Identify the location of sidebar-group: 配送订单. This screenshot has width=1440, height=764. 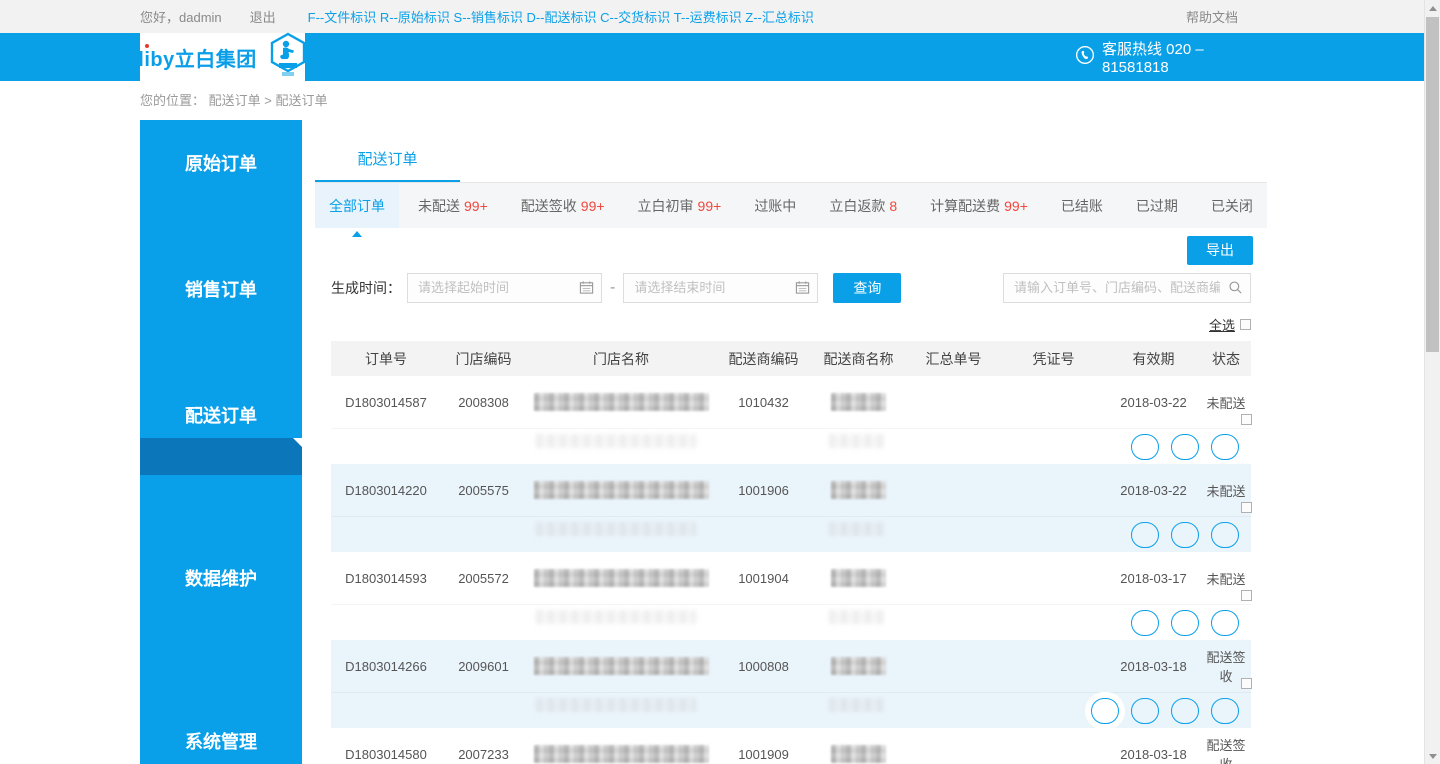
(221, 471).